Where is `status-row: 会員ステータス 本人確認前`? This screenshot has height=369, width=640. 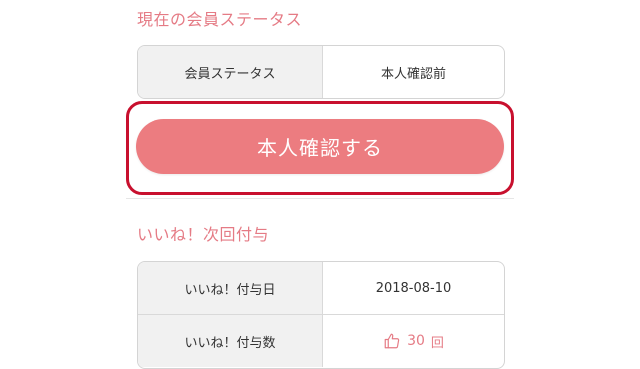 status-row: 会員ステータス 本人確認前 is located at coordinates (321, 72).